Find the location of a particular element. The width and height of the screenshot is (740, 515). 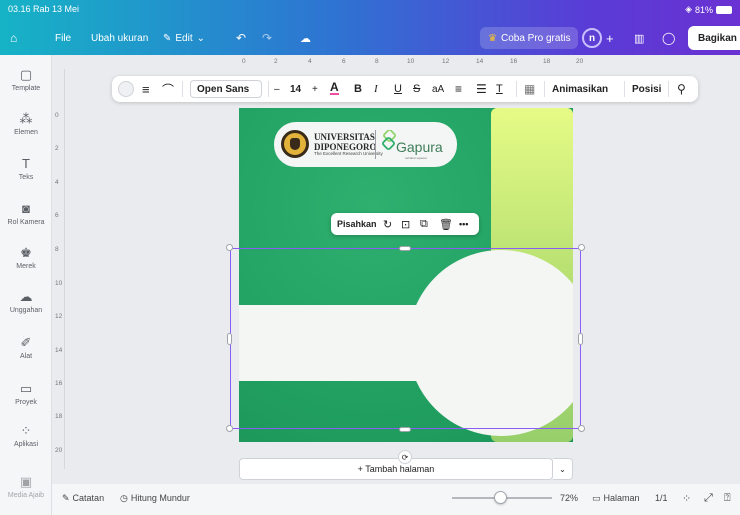

status-indicators: ◈ 81% is located at coordinates (708, 9).